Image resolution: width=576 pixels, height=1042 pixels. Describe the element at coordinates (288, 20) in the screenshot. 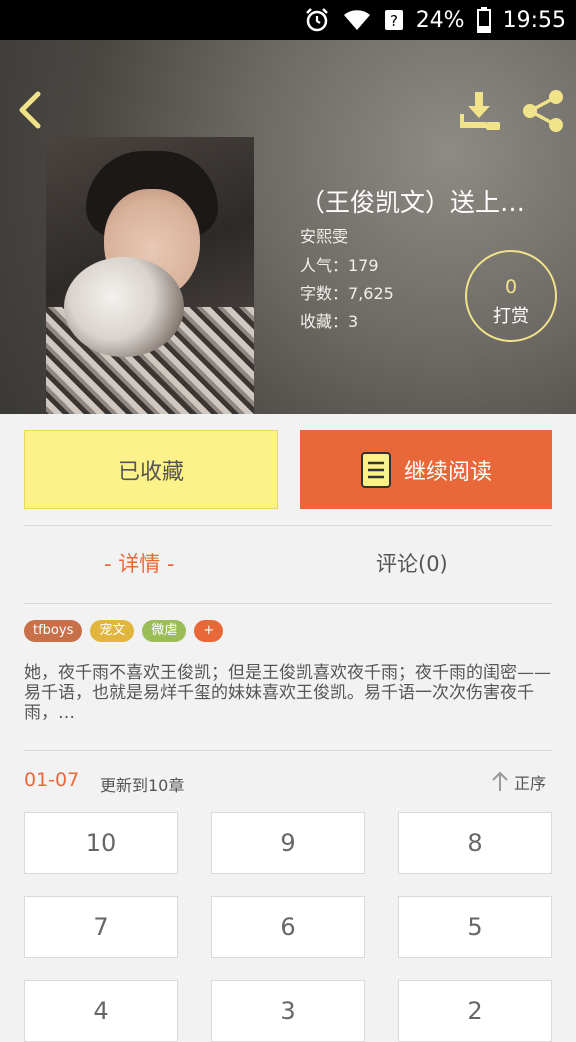

I see `status-bar: ? 24% 19:55` at that location.